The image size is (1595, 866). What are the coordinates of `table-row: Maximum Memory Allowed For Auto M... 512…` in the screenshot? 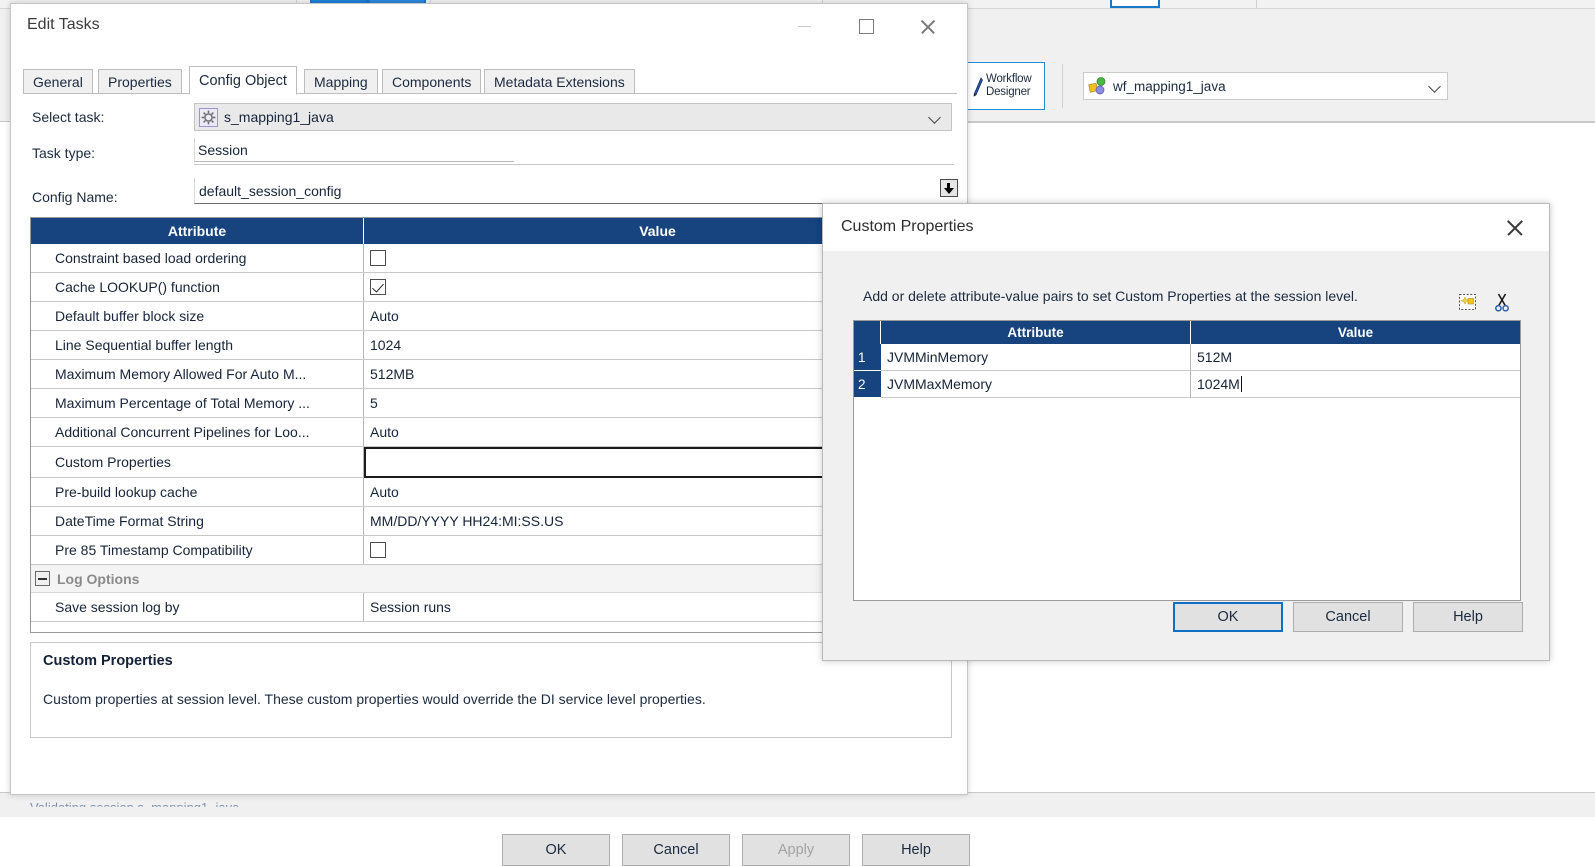 It's located at (491, 374).